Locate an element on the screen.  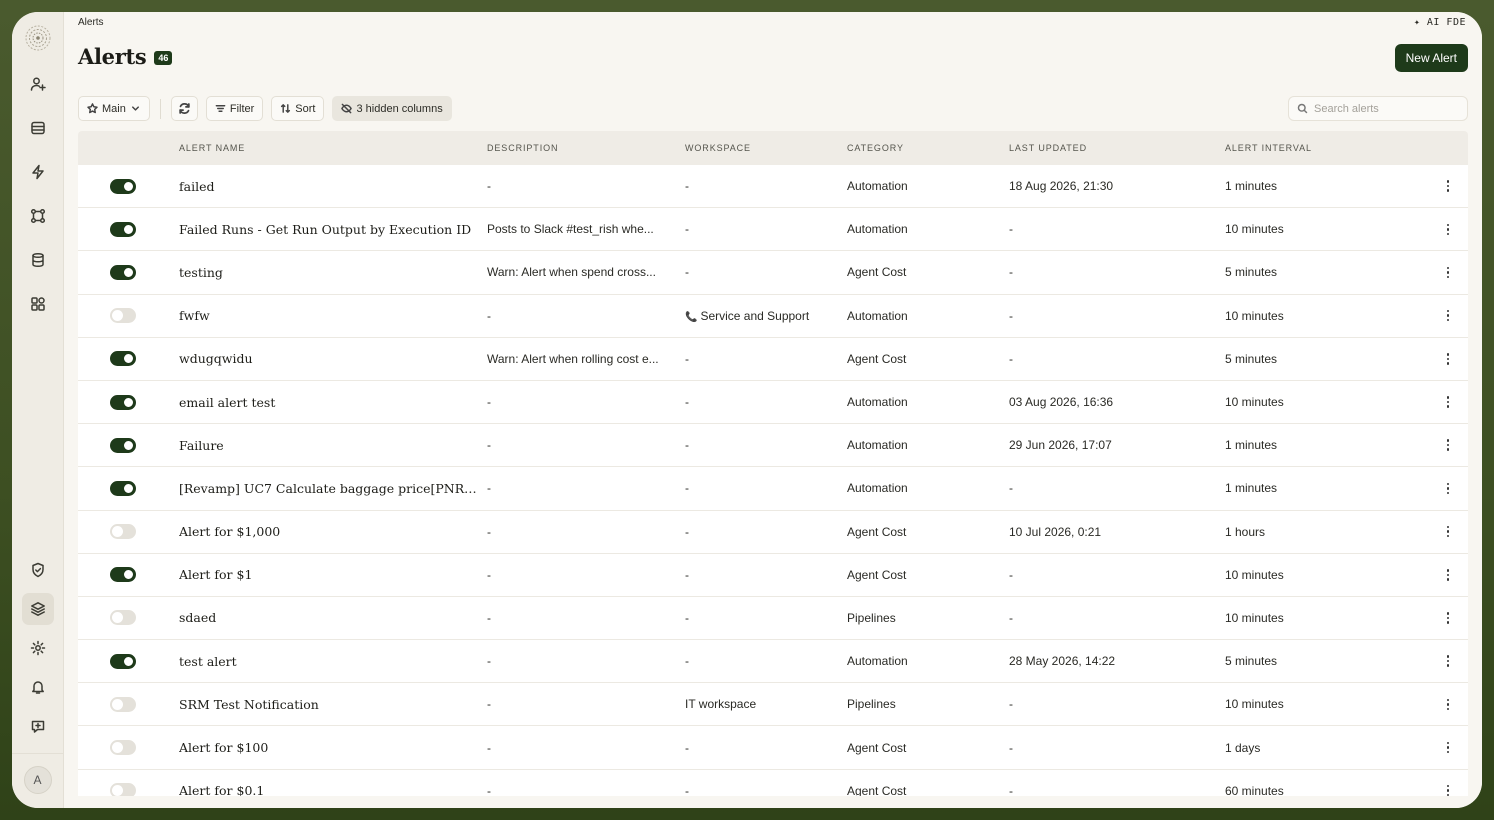
hidden-columns-button: 3 hidden columns is located at coordinates (392, 108).